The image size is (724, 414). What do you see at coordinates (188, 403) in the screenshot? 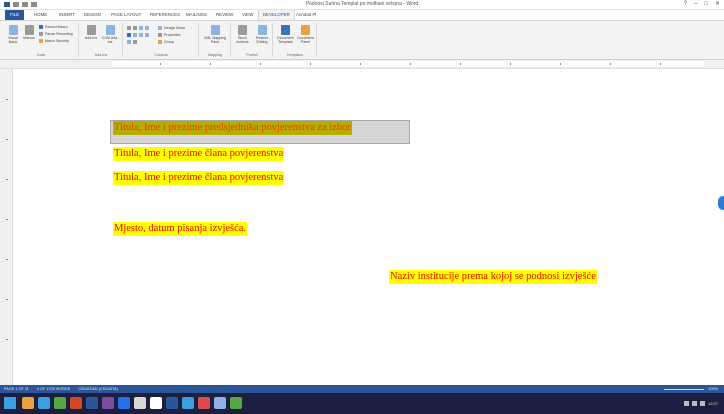
I see `skype-icon` at bounding box center [188, 403].